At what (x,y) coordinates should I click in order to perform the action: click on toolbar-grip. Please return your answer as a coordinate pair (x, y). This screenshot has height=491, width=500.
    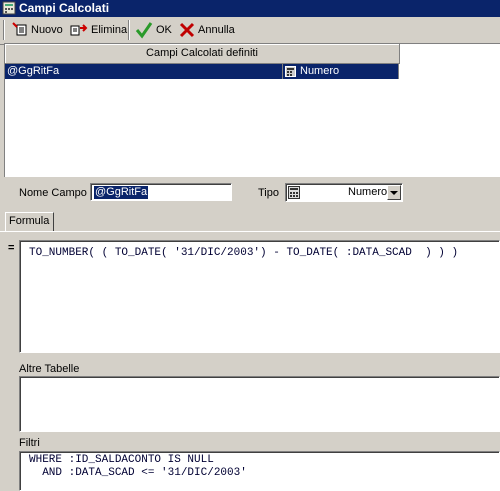
    Looking at the image, I should click on (4, 30).